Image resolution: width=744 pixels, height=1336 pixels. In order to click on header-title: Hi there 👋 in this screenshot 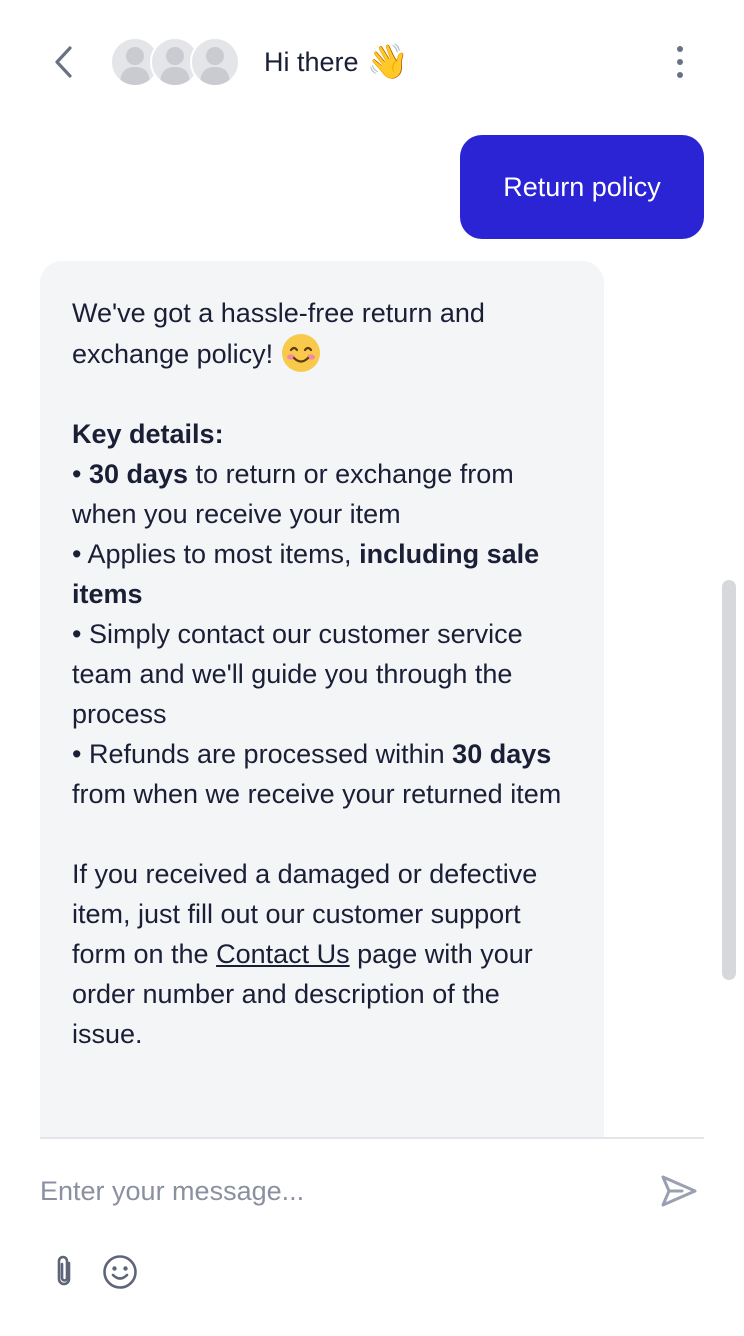, I will do `click(336, 62)`.